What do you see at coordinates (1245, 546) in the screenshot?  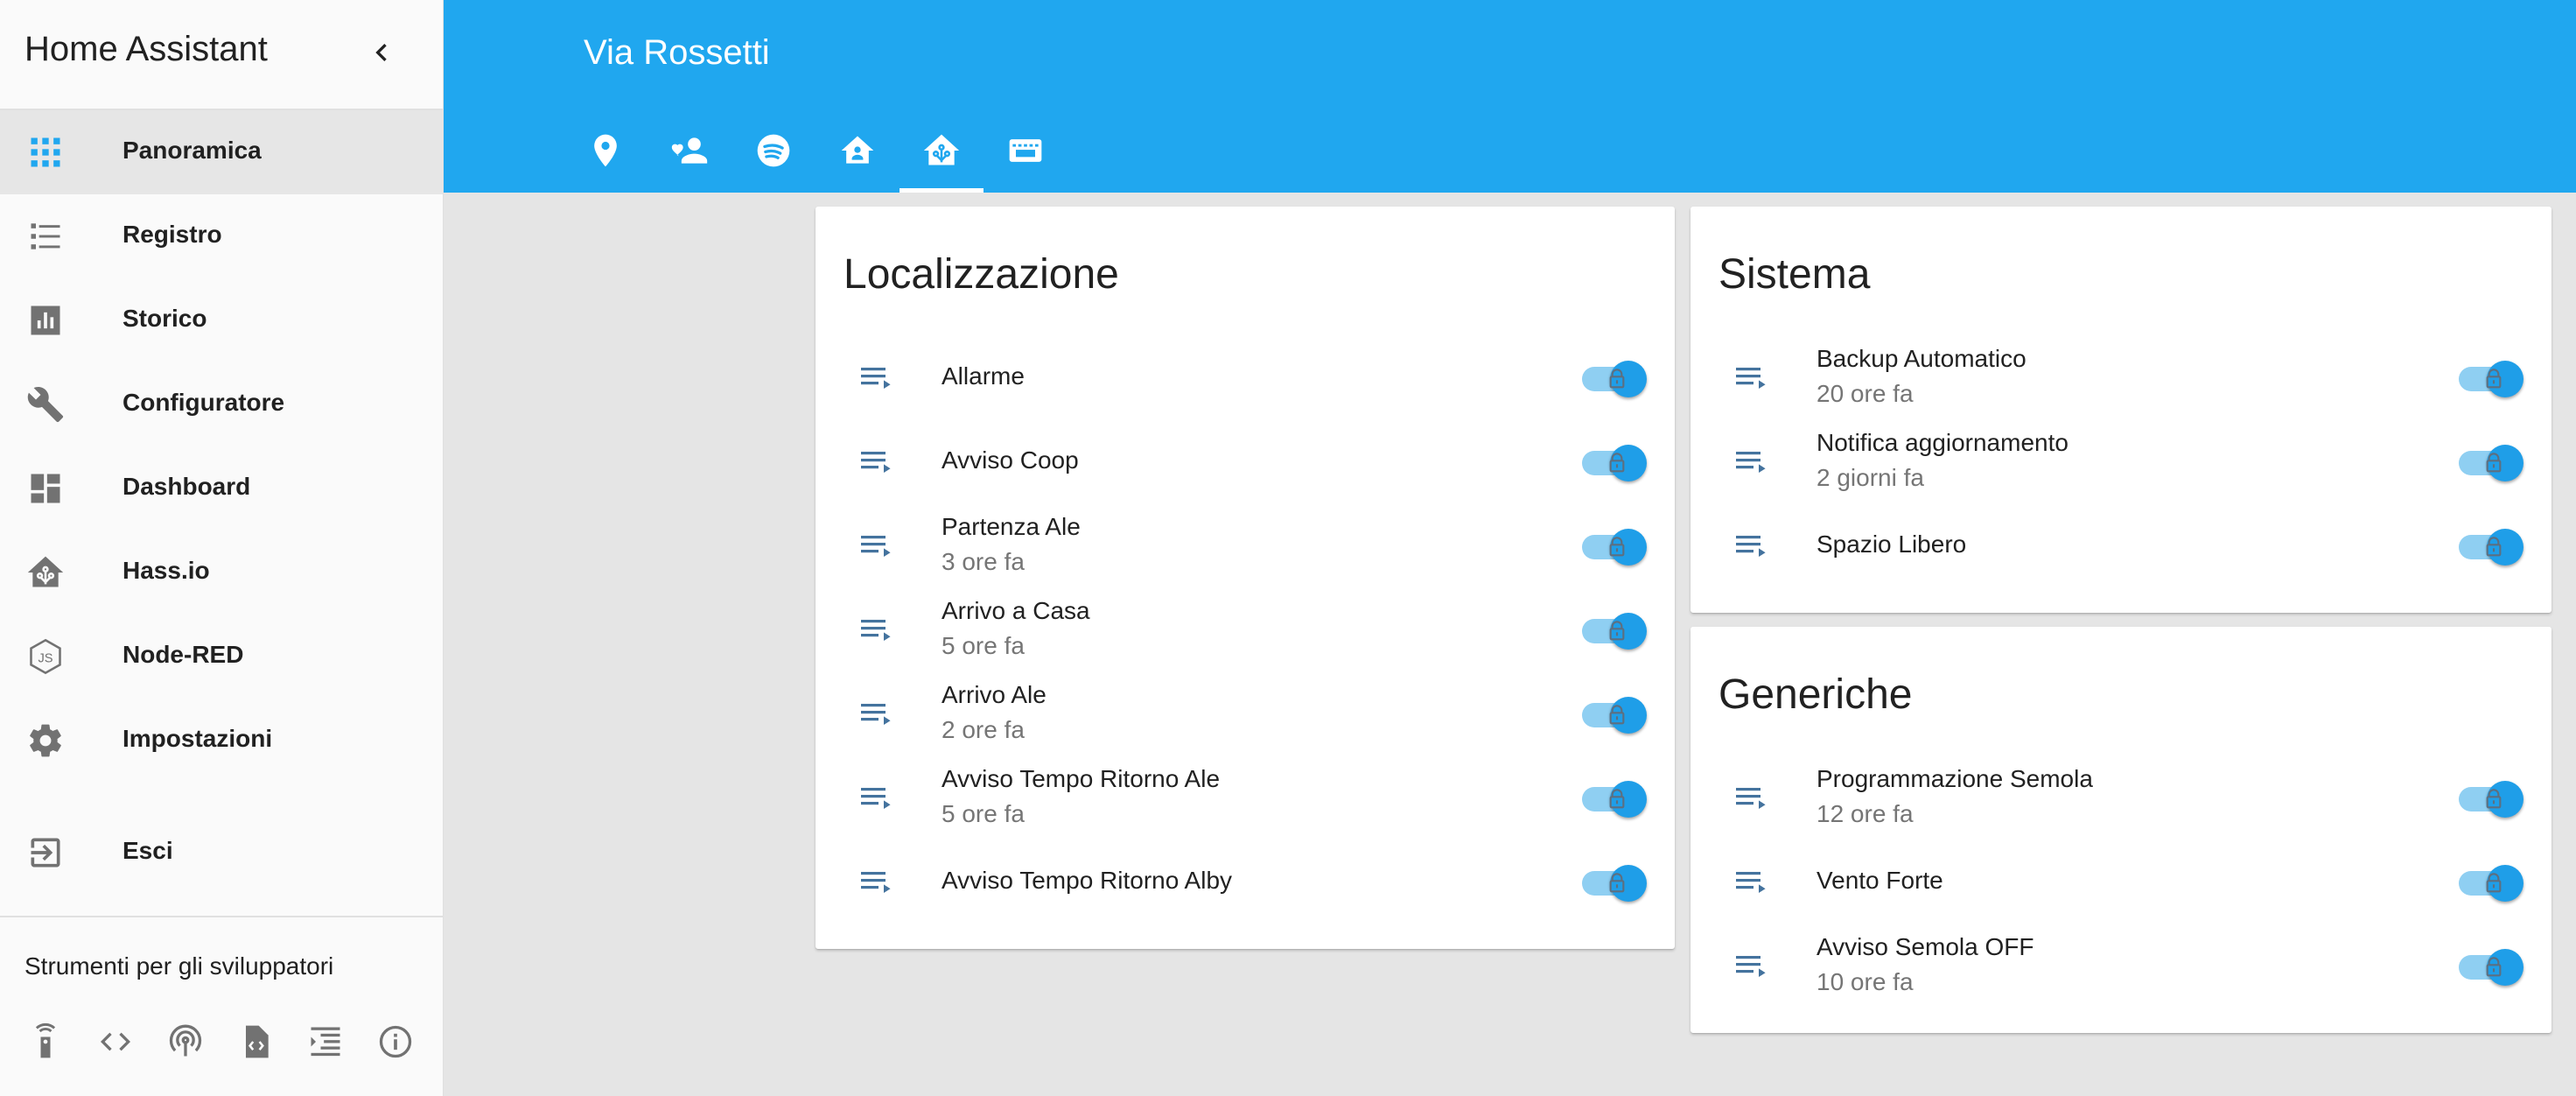 I see `automation-row: Partenza Ale 3 ore fa` at bounding box center [1245, 546].